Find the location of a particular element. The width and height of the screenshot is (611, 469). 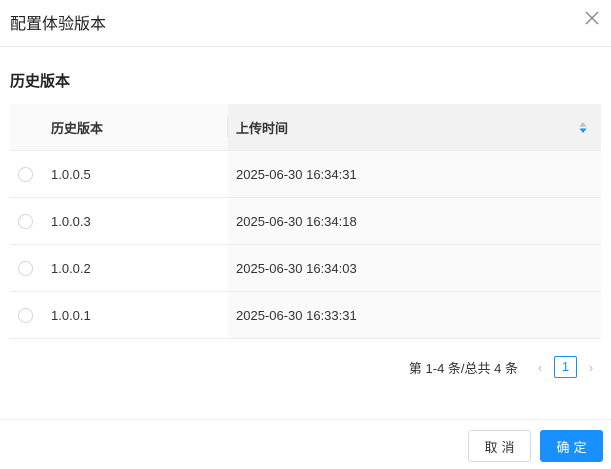

next-page-icon: › is located at coordinates (591, 367).